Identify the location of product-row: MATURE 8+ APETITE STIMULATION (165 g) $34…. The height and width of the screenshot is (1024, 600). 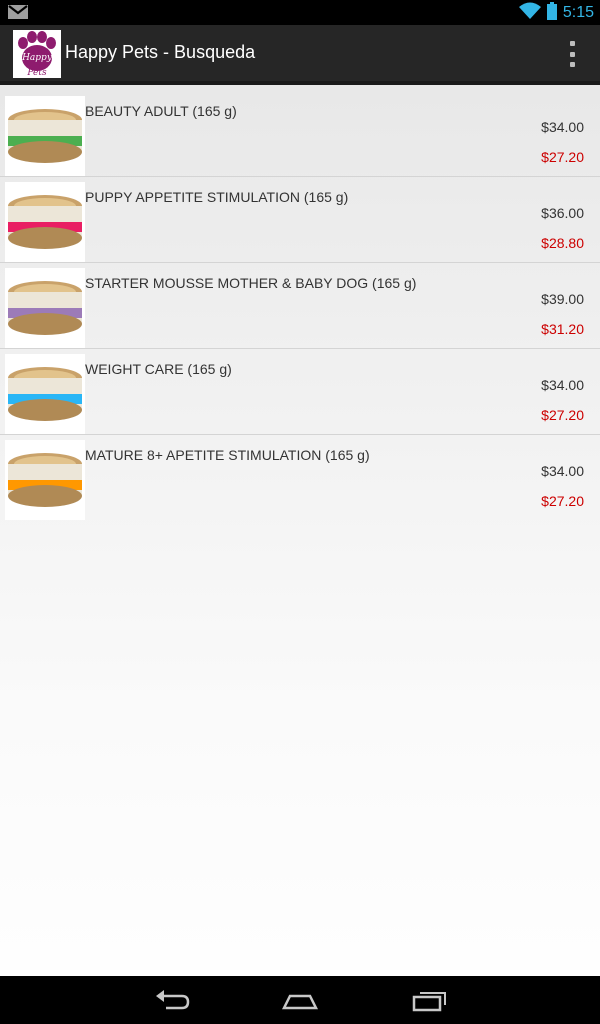
(300, 477).